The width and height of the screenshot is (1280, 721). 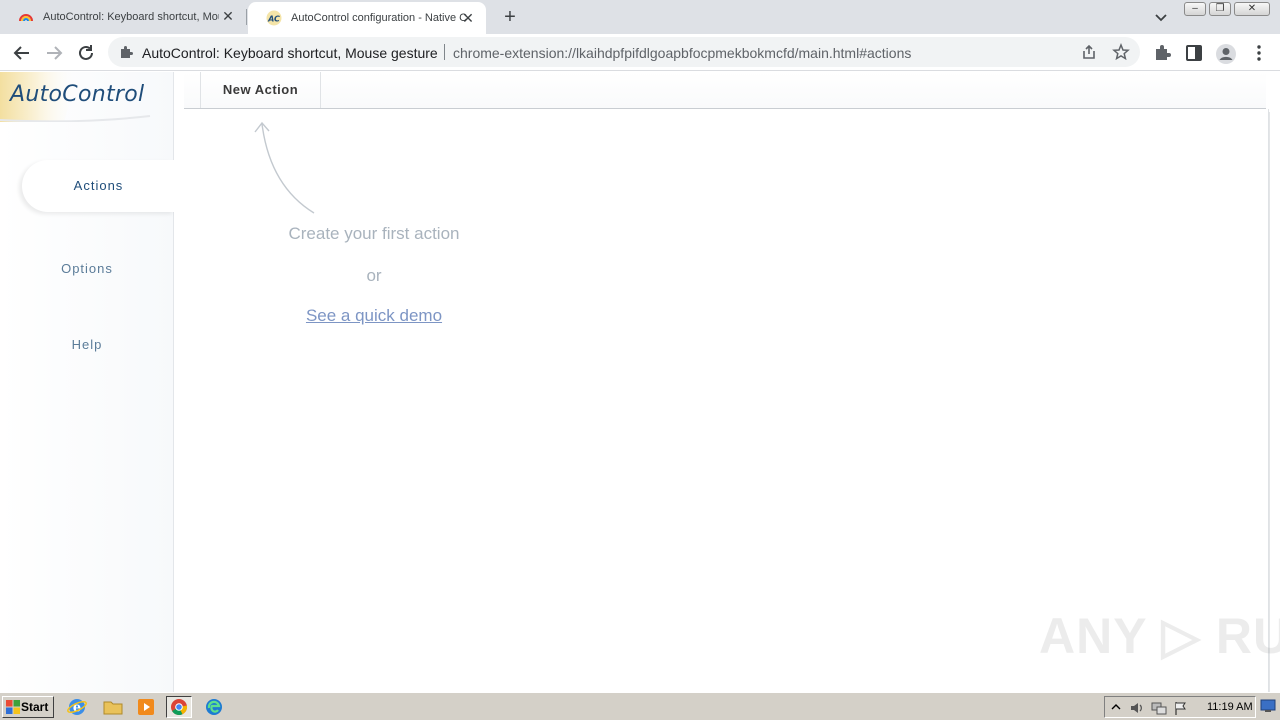 What do you see at coordinates (1195, 9) in the screenshot?
I see `window-minimize-button: –` at bounding box center [1195, 9].